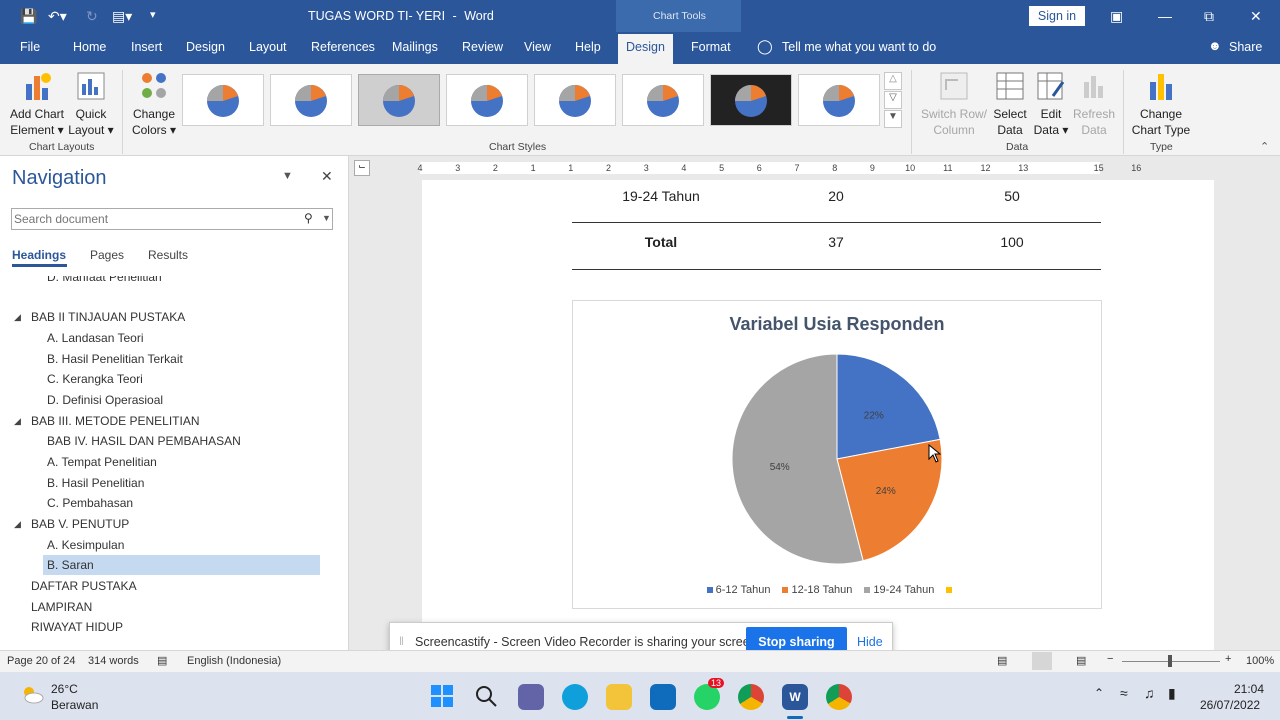 This screenshot has width=1280, height=720. Describe the element at coordinates (90, 503) in the screenshot. I see `heading-item: C. Pembahasan` at that location.